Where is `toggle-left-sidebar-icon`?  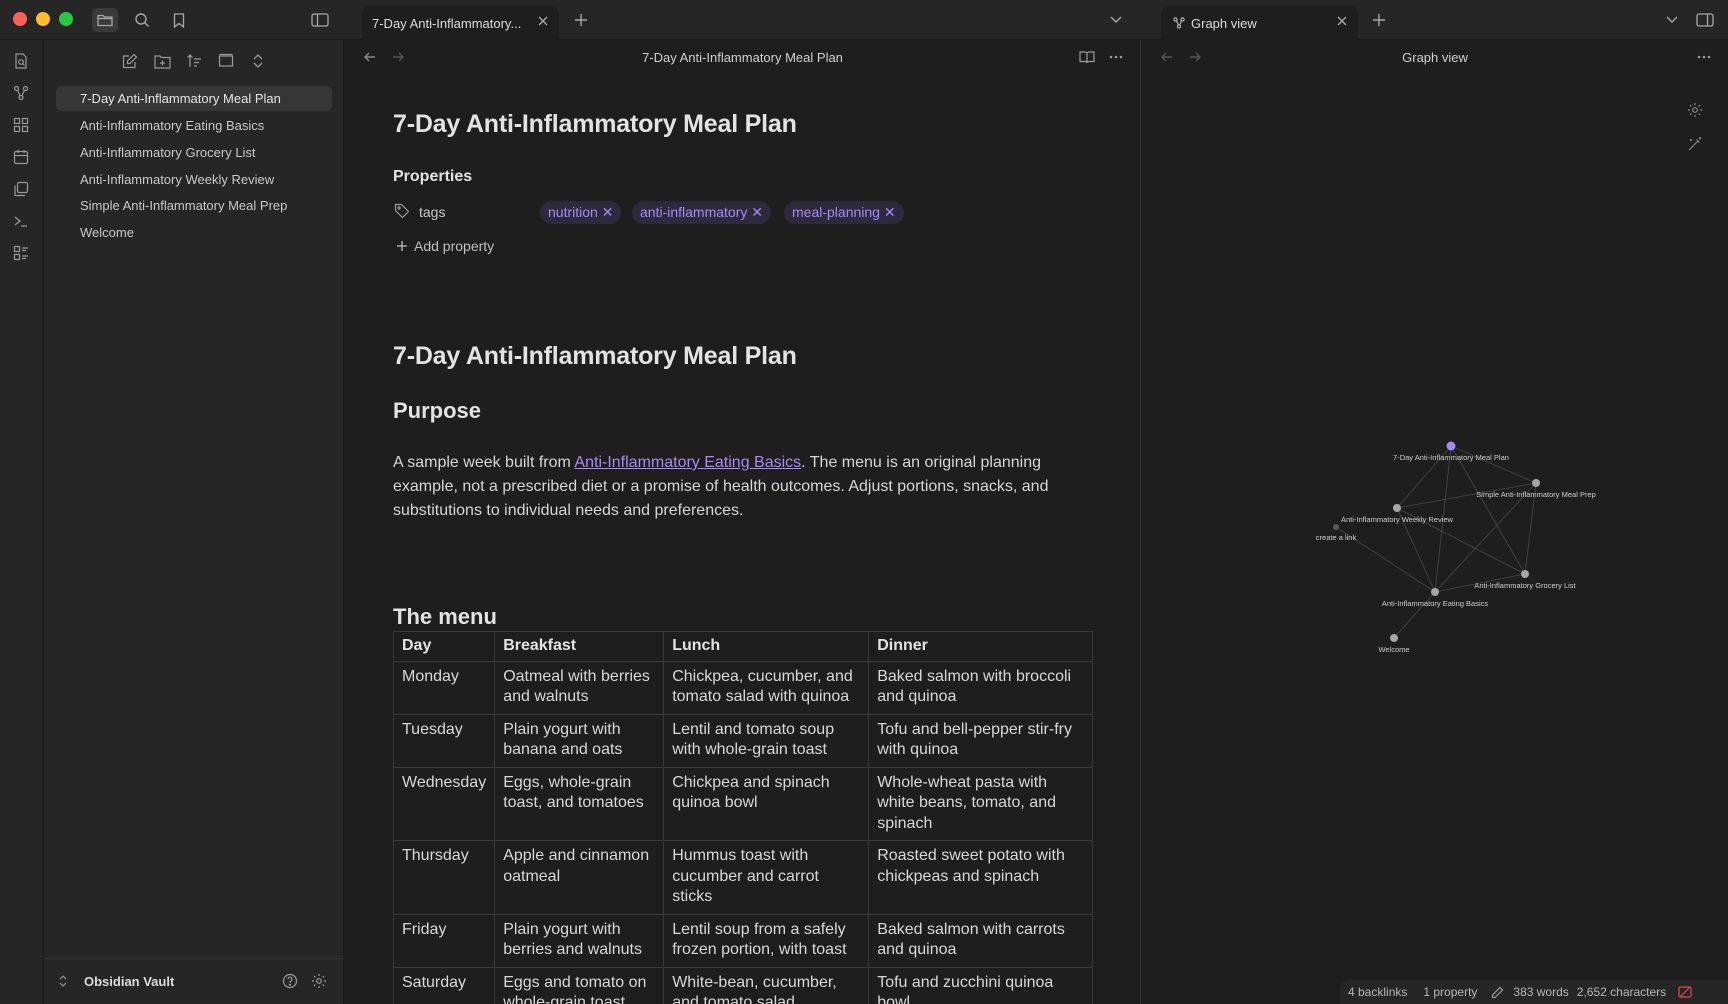 toggle-left-sidebar-icon is located at coordinates (320, 20).